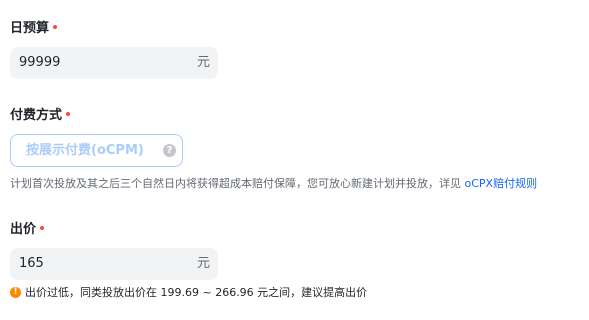  What do you see at coordinates (203, 62) in the screenshot?
I see `daily-budget-unit: 元` at bounding box center [203, 62].